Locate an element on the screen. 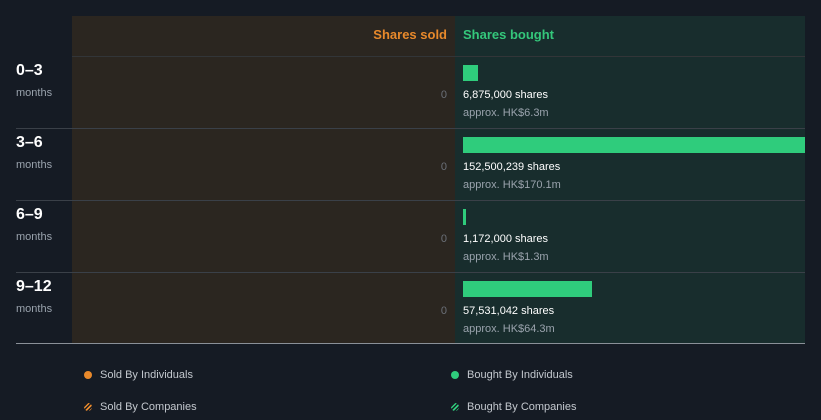 The image size is (821, 420). sold-individuals-swatch is located at coordinates (88, 375).